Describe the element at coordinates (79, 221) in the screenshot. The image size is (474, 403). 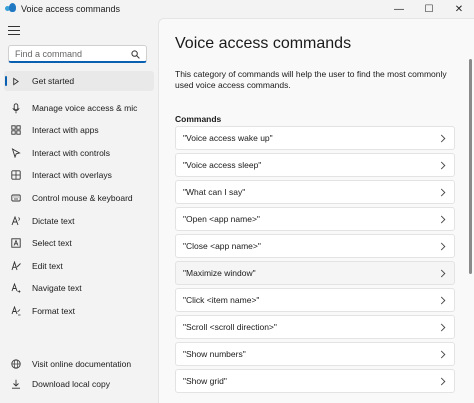
I see `sidebar-item-dictate-text: Dictate text` at that location.